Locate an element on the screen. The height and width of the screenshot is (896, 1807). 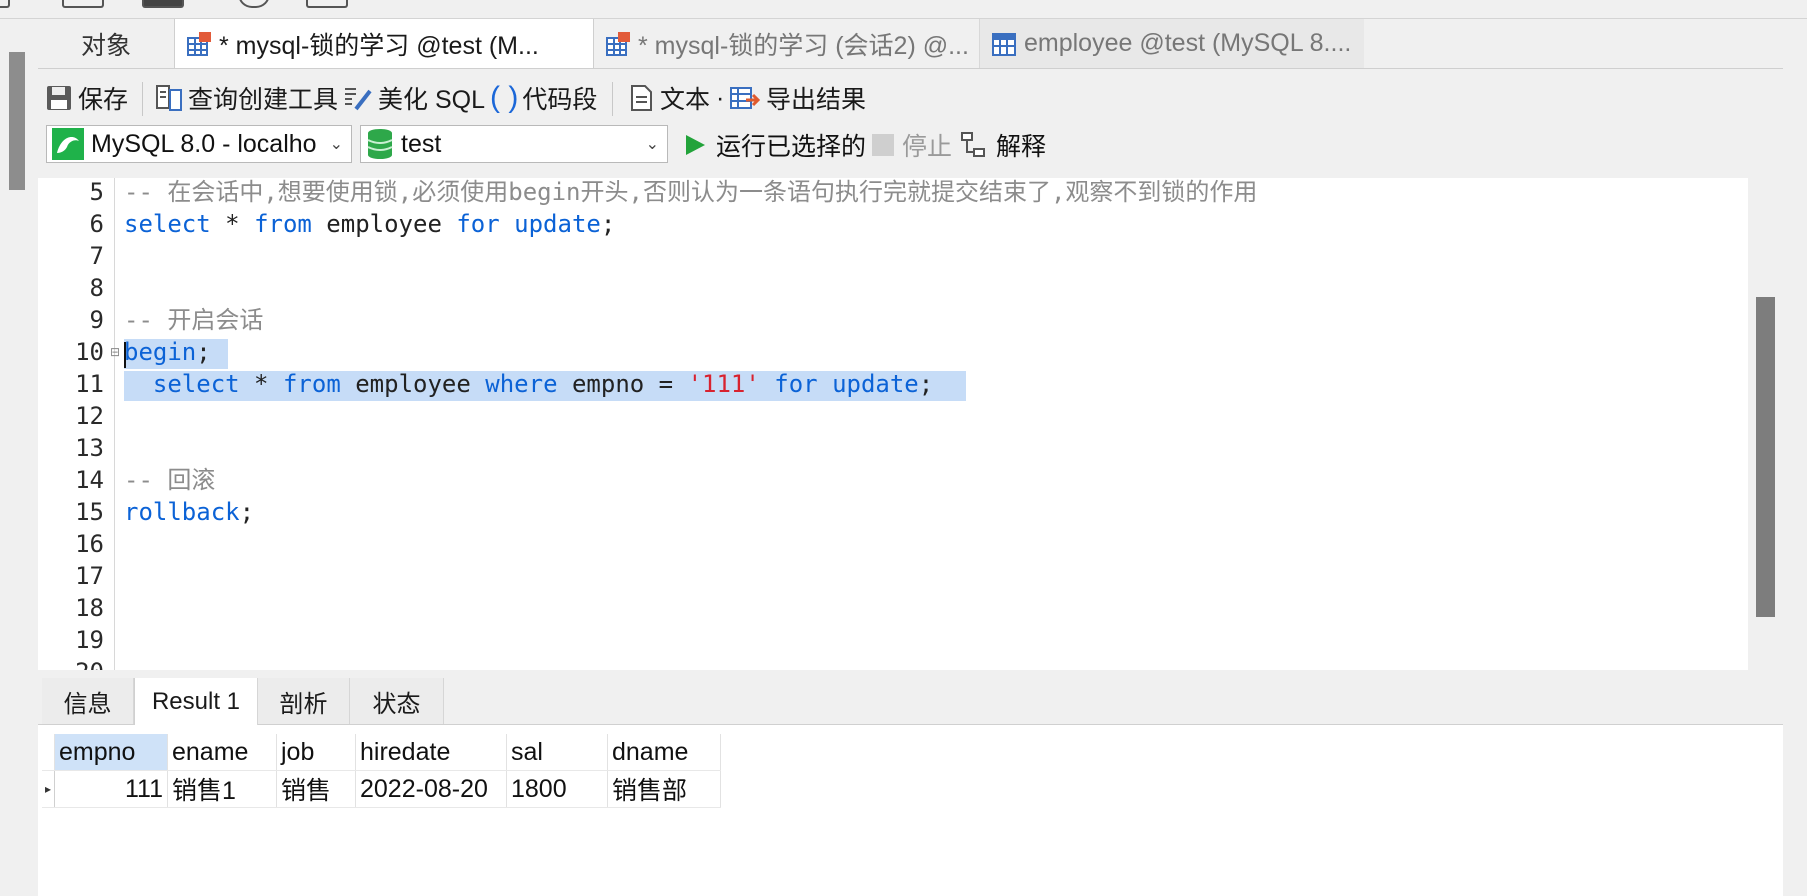
beautify-sql-button: 美化 SQL is located at coordinates (413, 98).